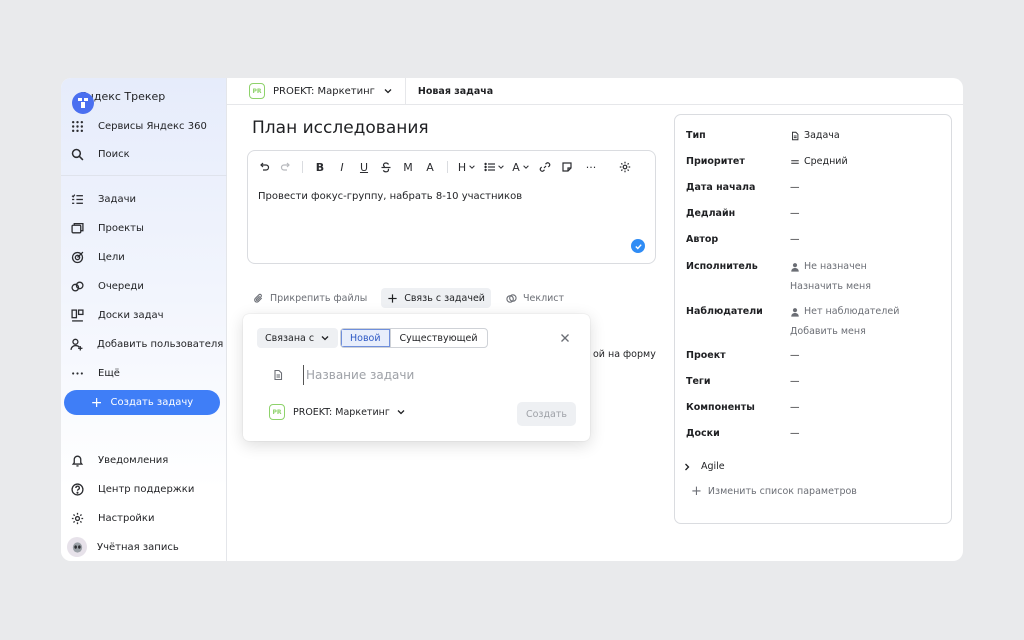 This screenshot has height=640, width=1024. What do you see at coordinates (567, 167) in the screenshot?
I see `note-icon` at bounding box center [567, 167].